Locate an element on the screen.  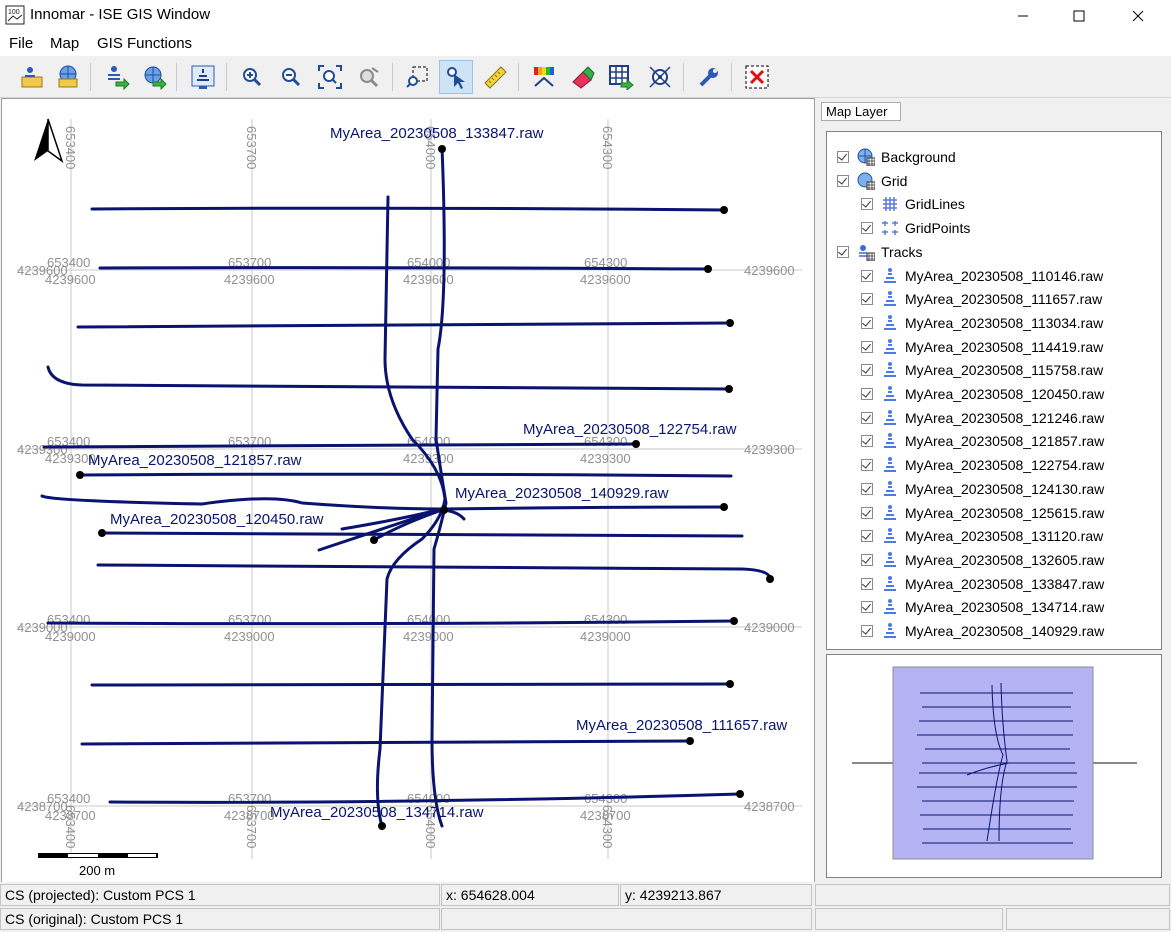
grid-export-icon is located at coordinates (621, 77).